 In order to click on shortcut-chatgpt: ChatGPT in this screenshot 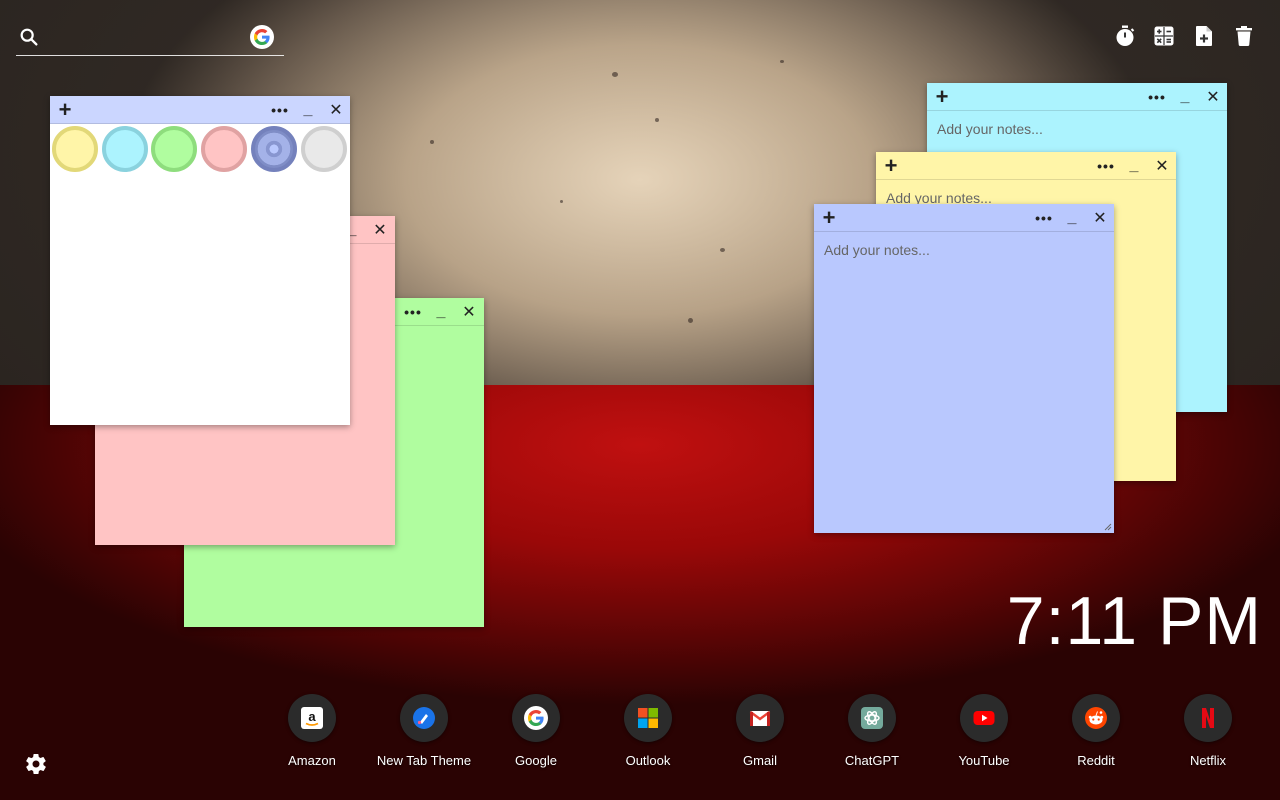, I will do `click(872, 731)`.